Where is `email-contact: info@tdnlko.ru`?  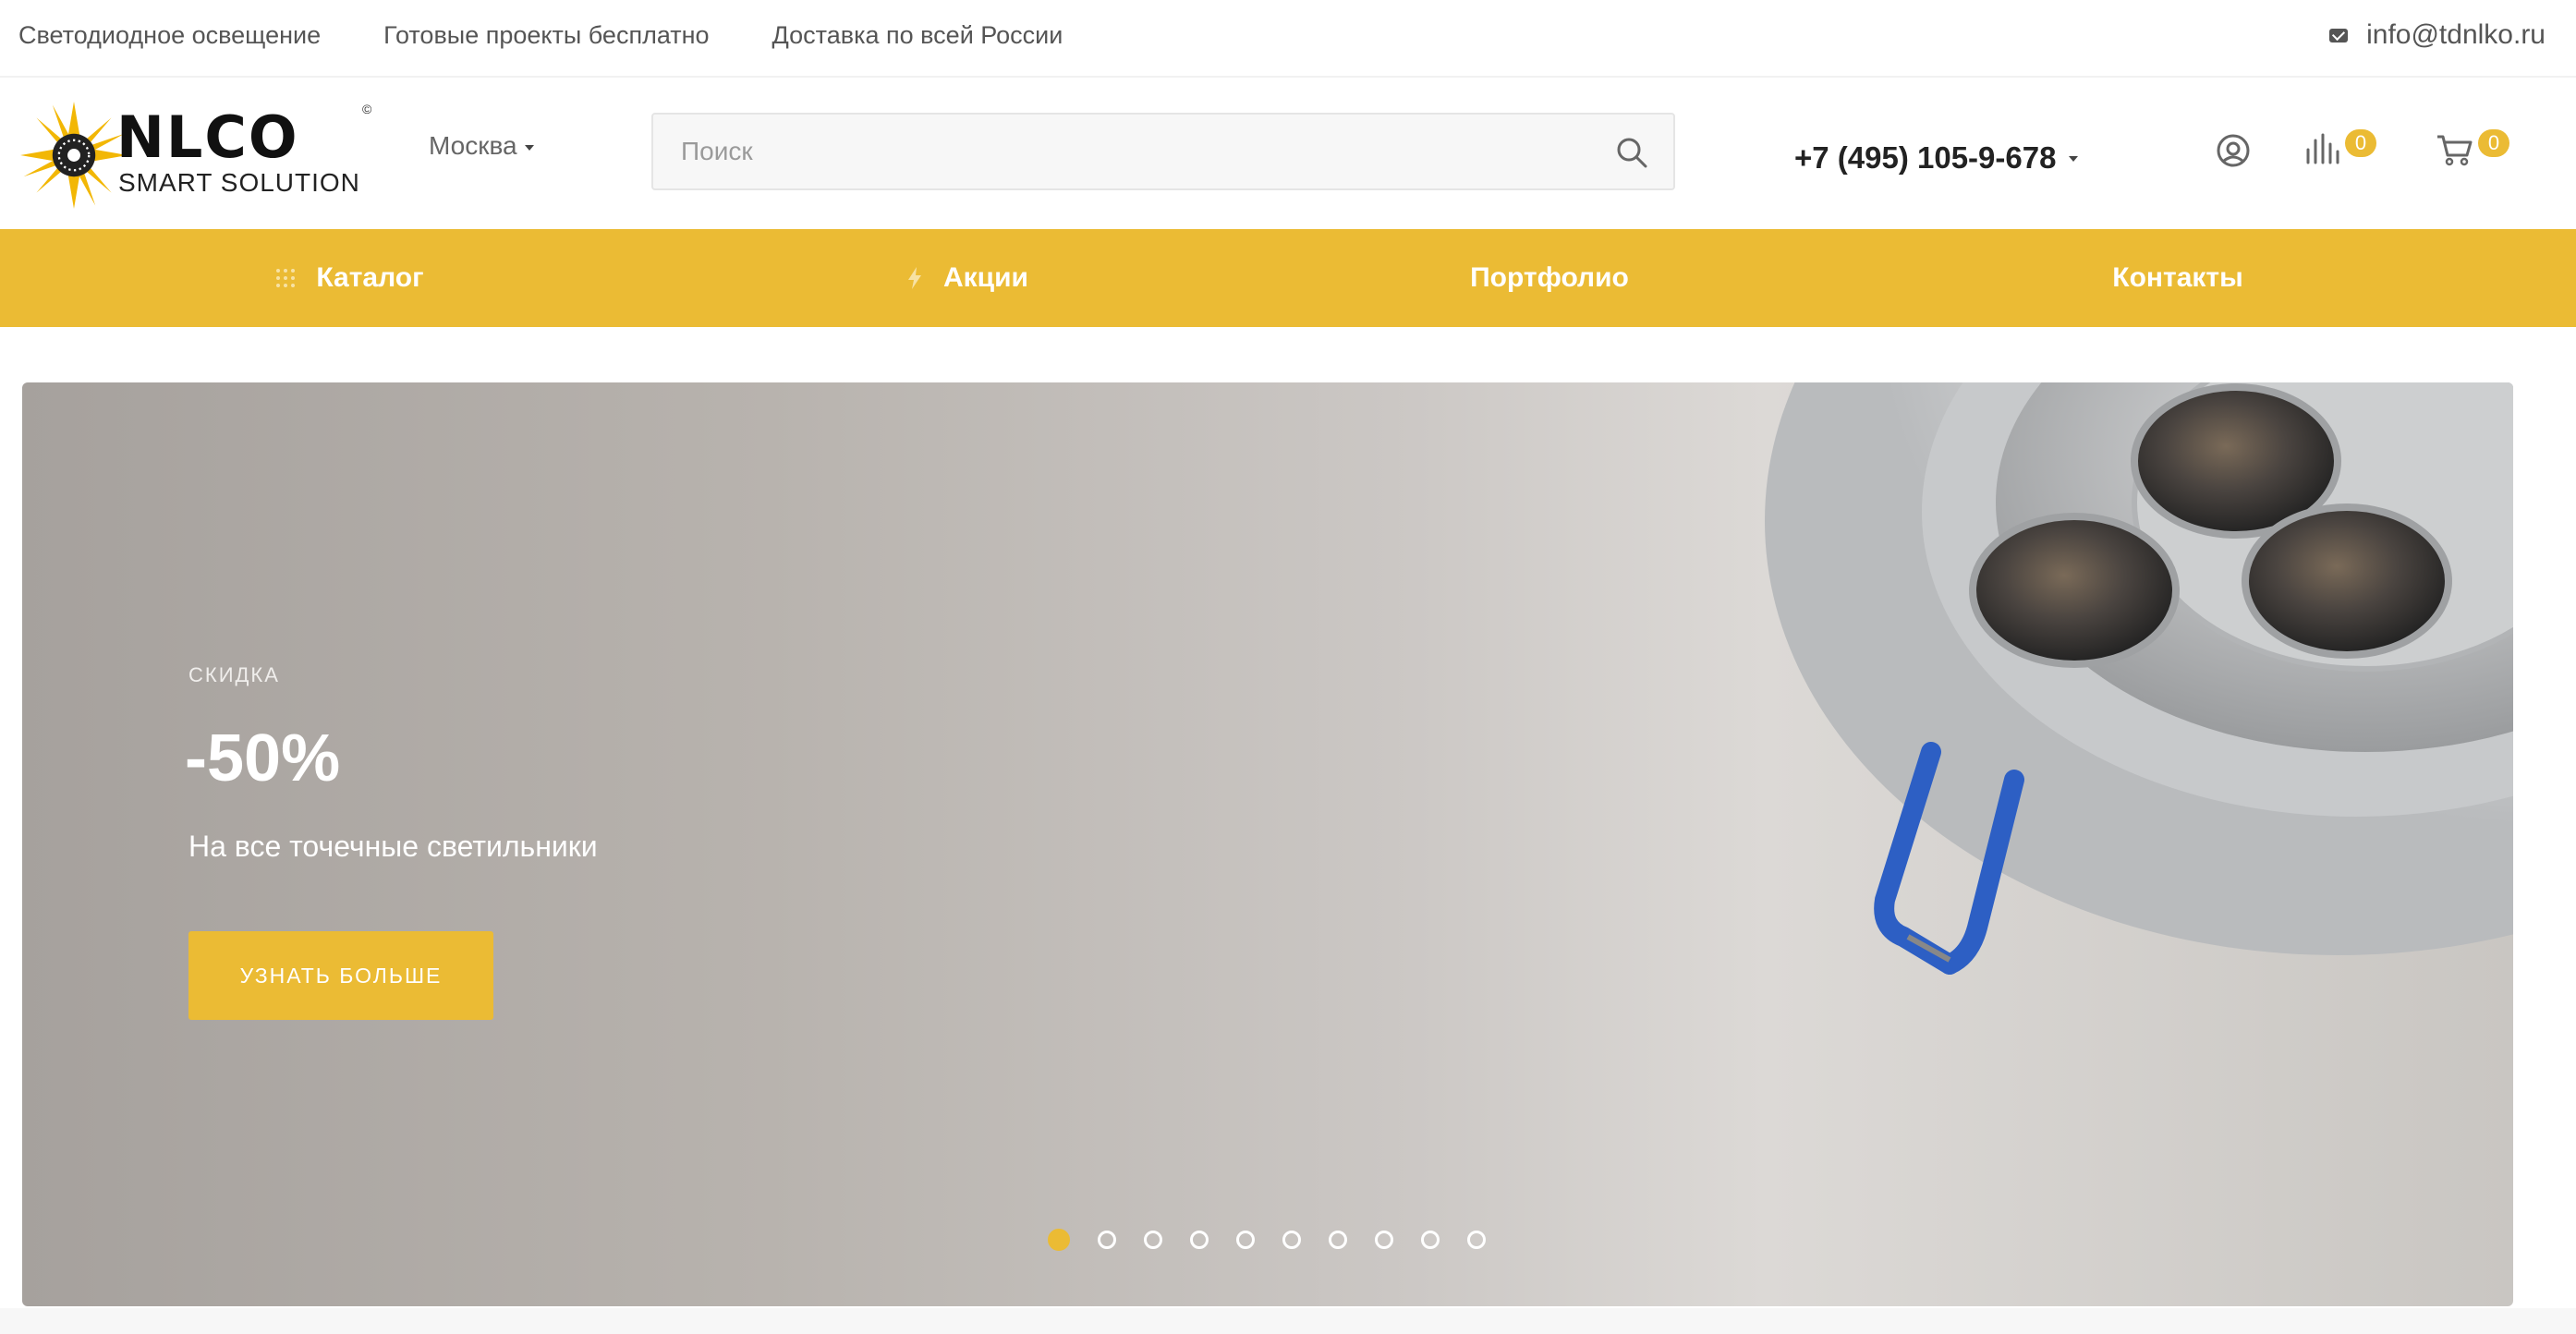
email-contact: info@tdnlko.ru is located at coordinates (2437, 35).